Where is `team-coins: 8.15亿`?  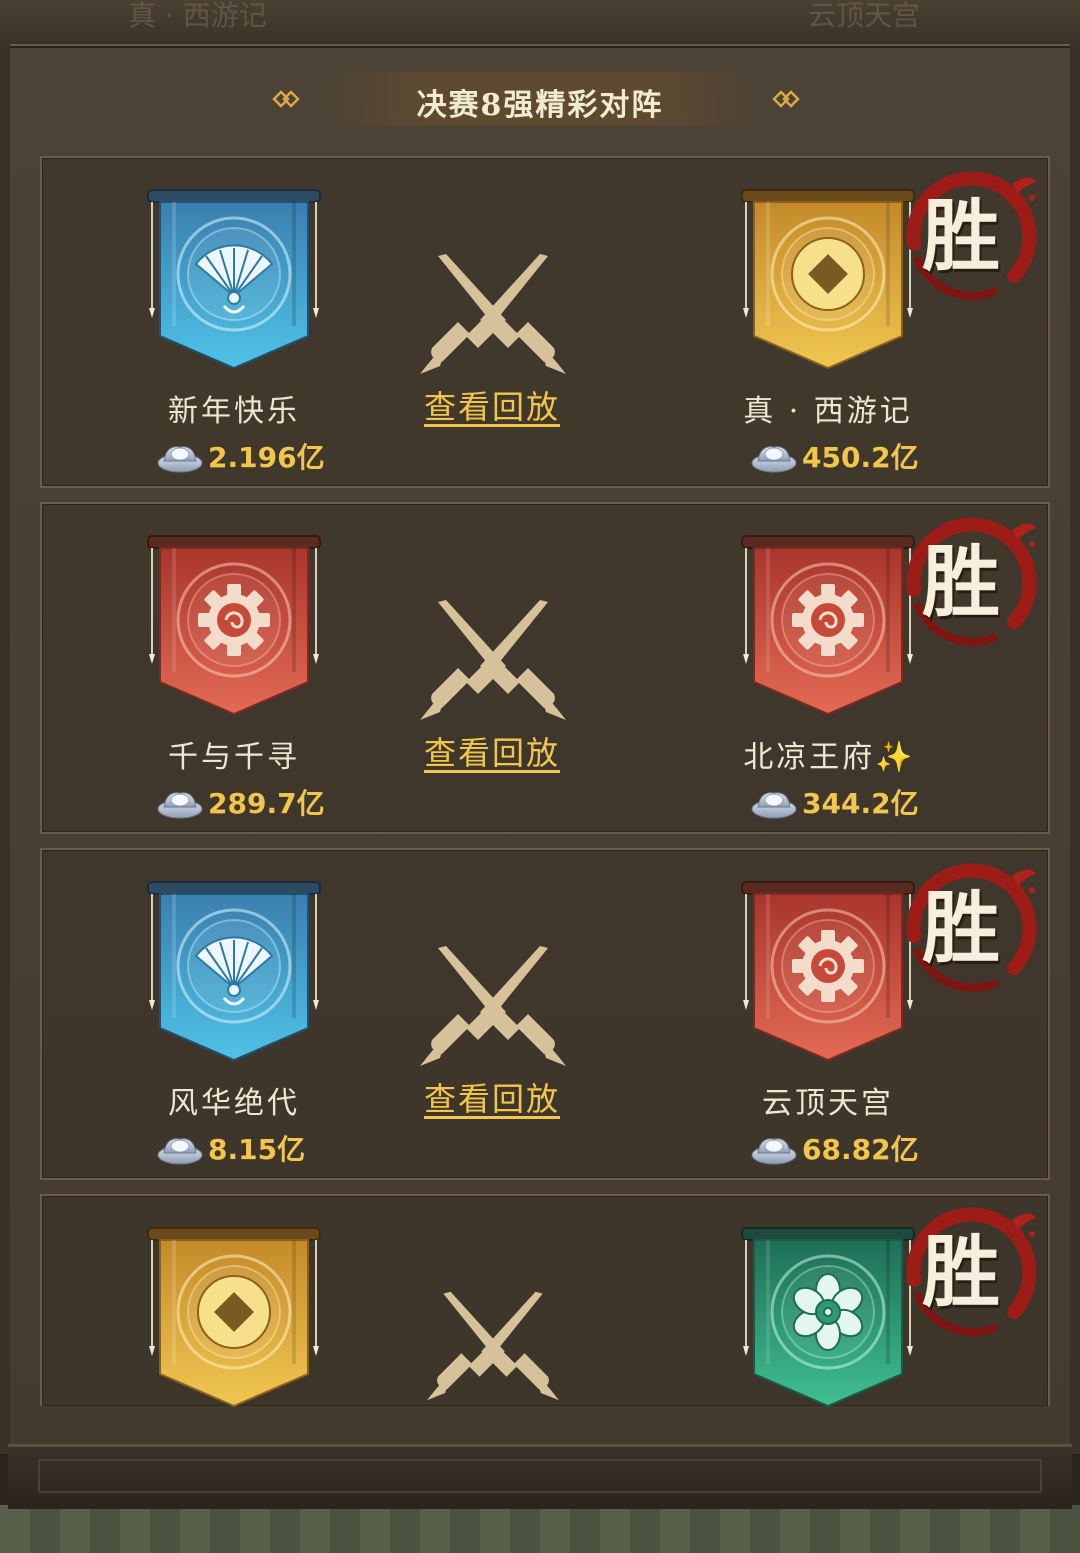 team-coins: 8.15亿 is located at coordinates (230, 1148).